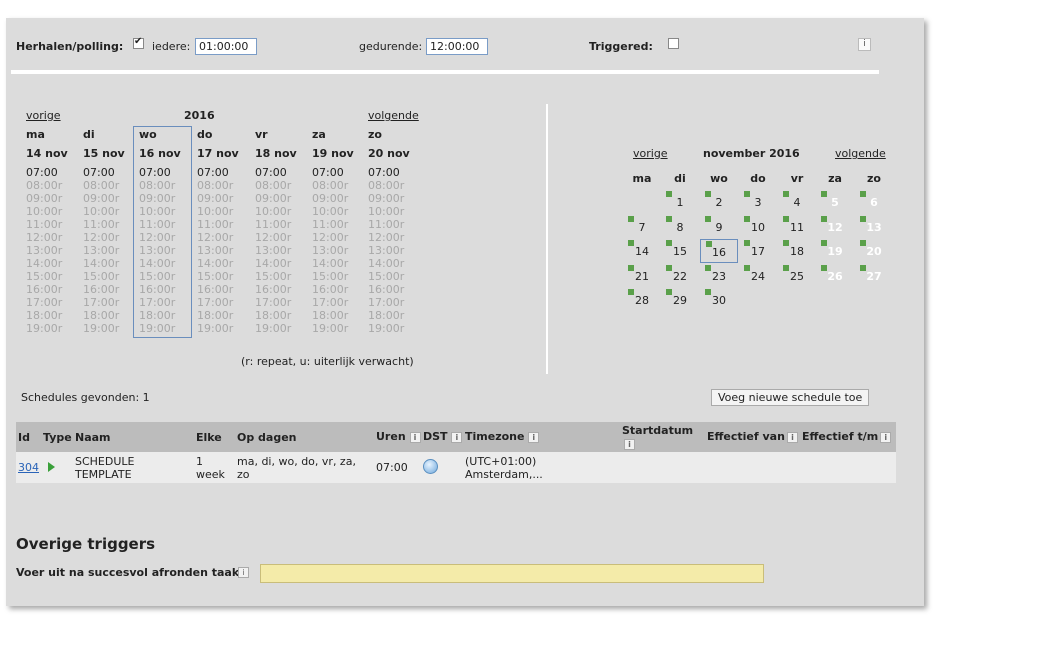 This screenshot has height=659, width=1049. I want to click on calendar-day: 2, so click(719, 202).